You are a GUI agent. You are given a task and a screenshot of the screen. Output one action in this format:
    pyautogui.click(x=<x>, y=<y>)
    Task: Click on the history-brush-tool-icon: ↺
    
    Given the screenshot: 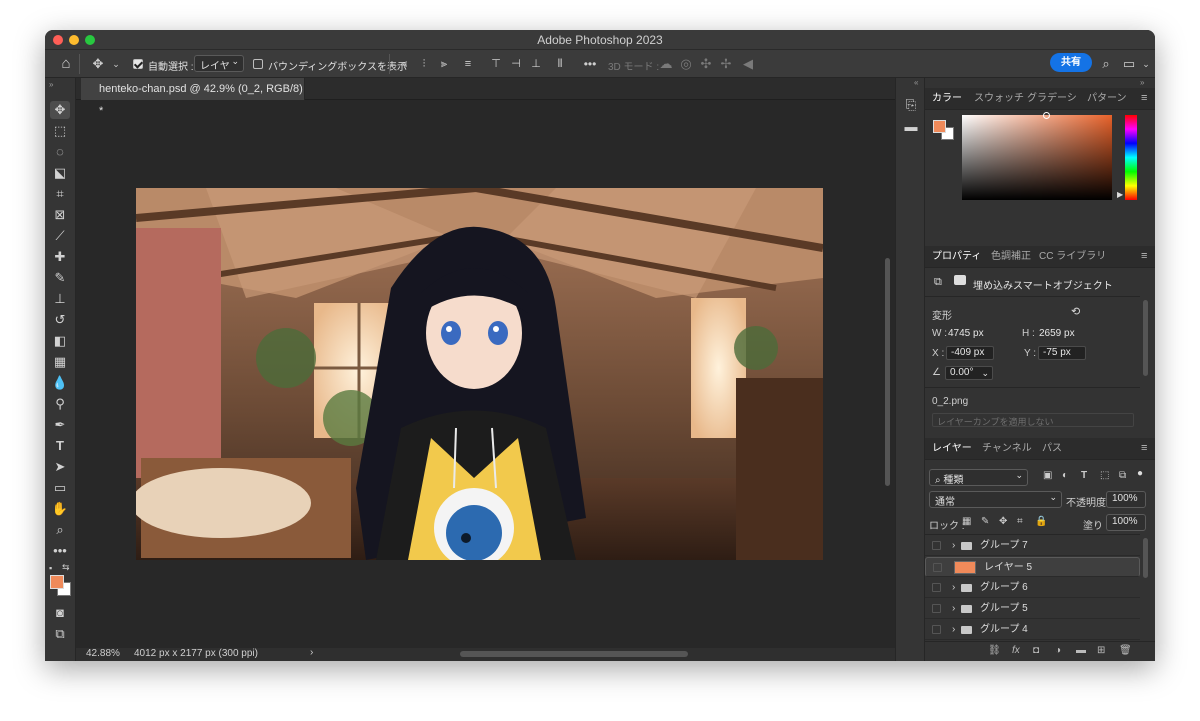 What is the action you would take?
    pyautogui.click(x=60, y=320)
    